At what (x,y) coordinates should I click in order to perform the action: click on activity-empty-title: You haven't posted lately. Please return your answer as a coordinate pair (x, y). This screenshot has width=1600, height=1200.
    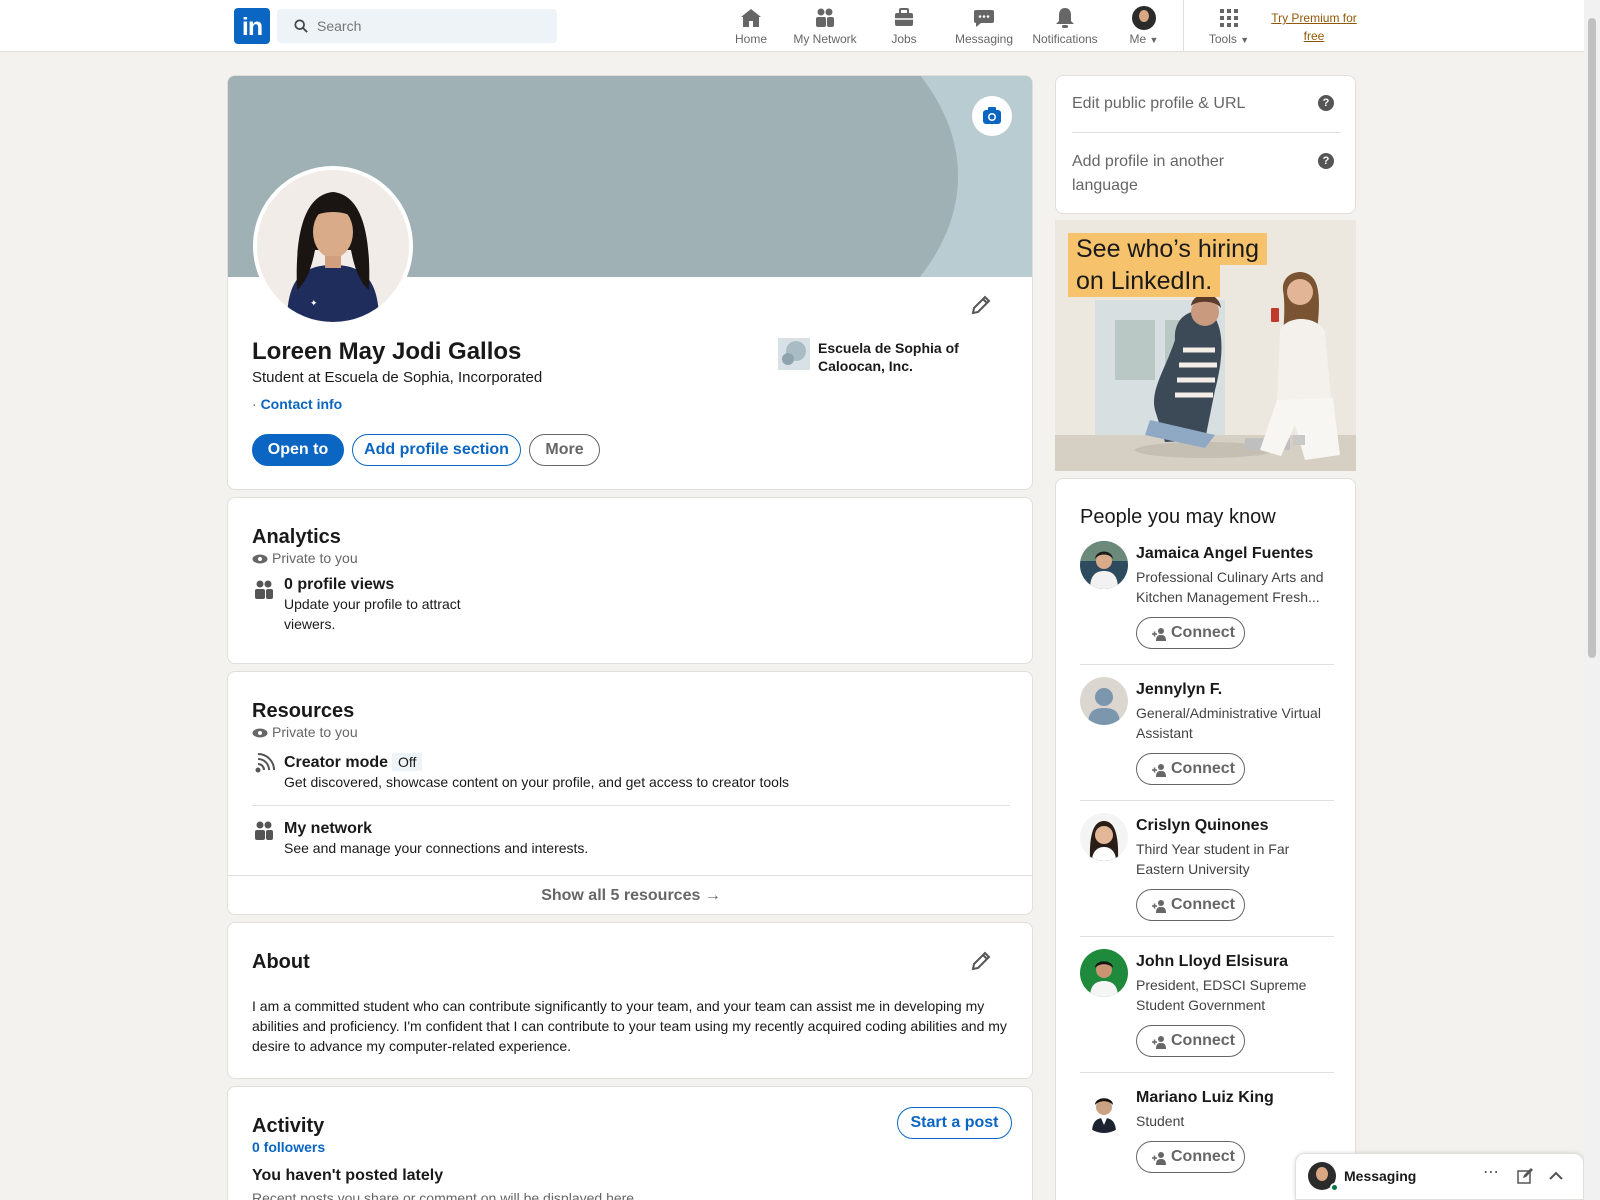
    Looking at the image, I should click on (348, 1175).